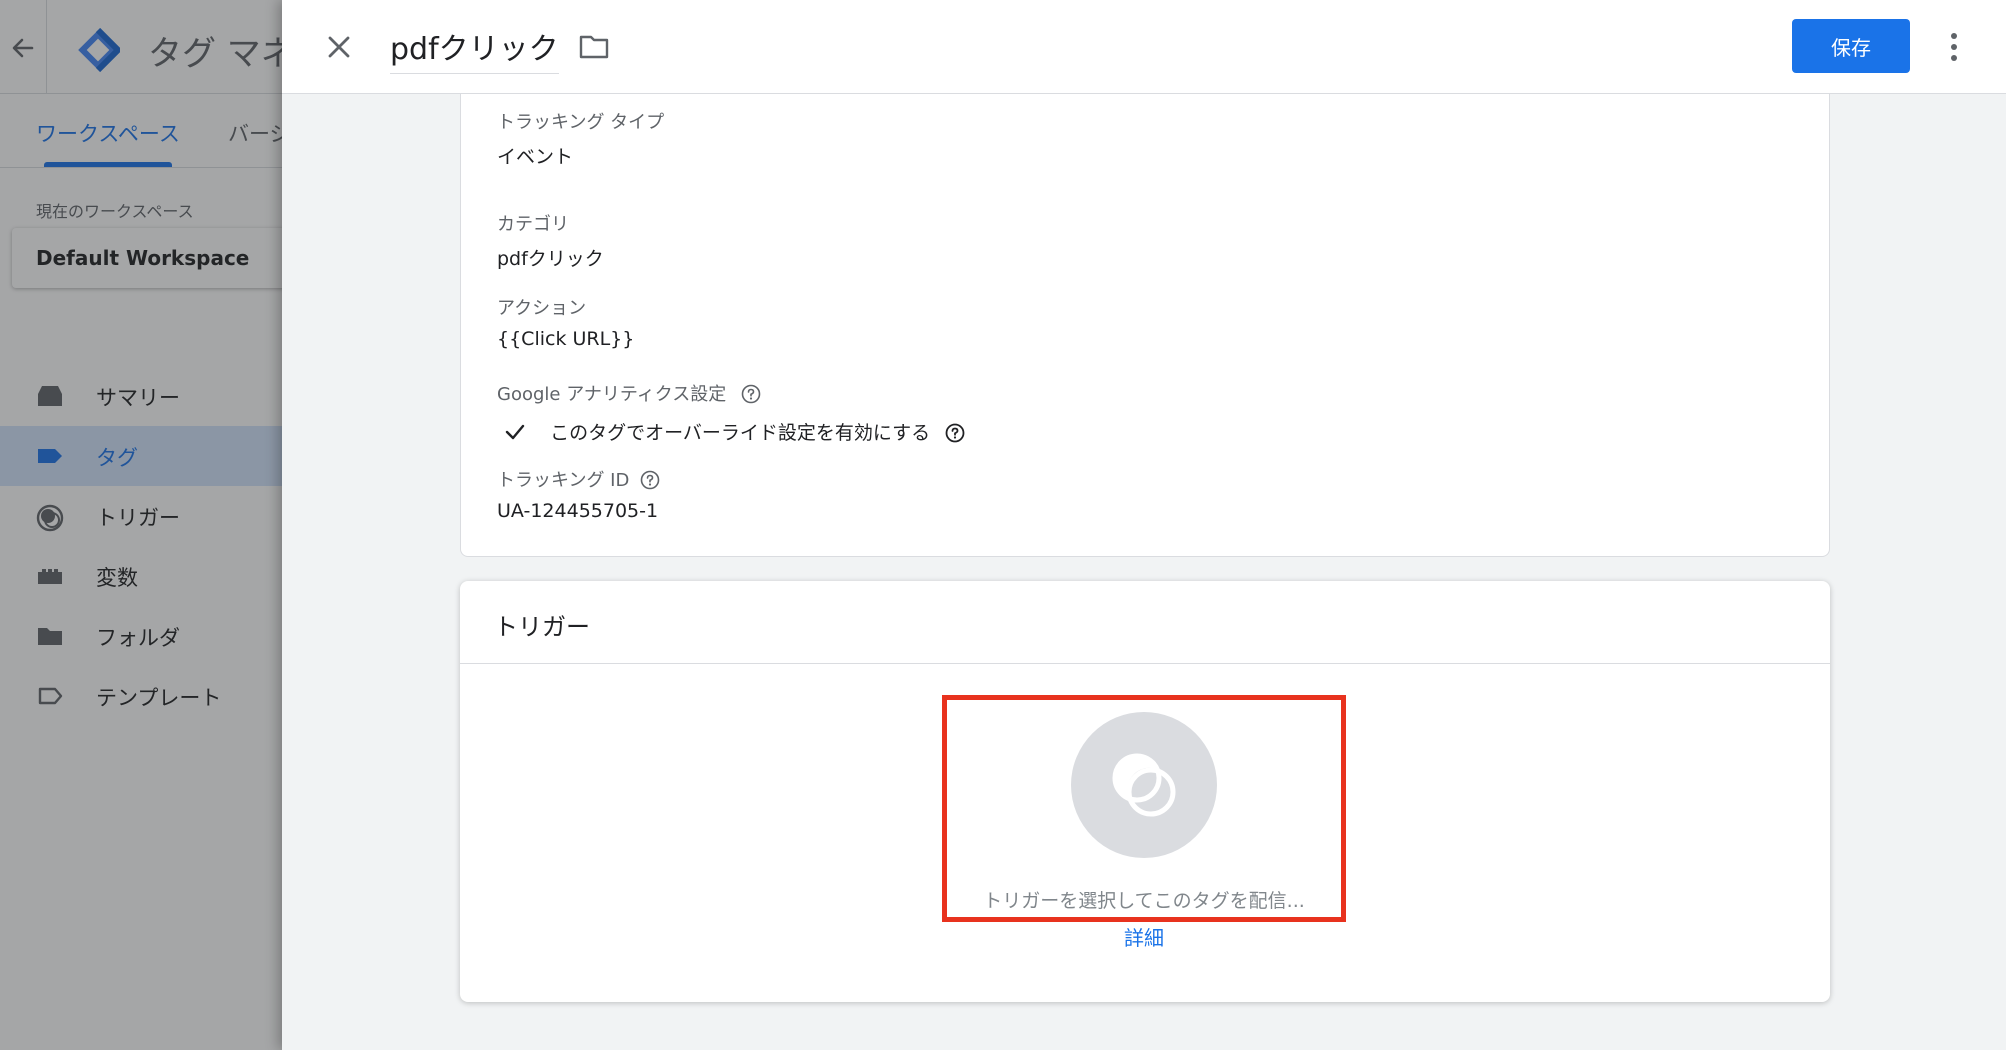 This screenshot has width=2006, height=1050. I want to click on tracking-type-value: イベント, so click(535, 157).